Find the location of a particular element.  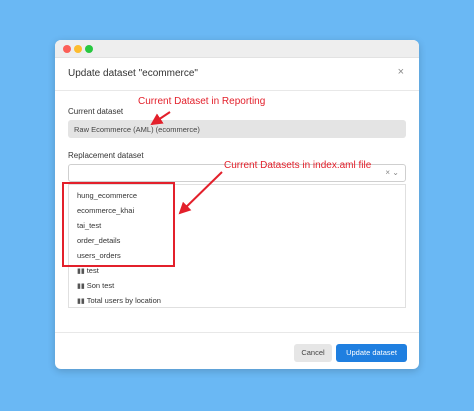

annotation-replacement-datasets: Current Datasets in index.aml file is located at coordinates (298, 165).